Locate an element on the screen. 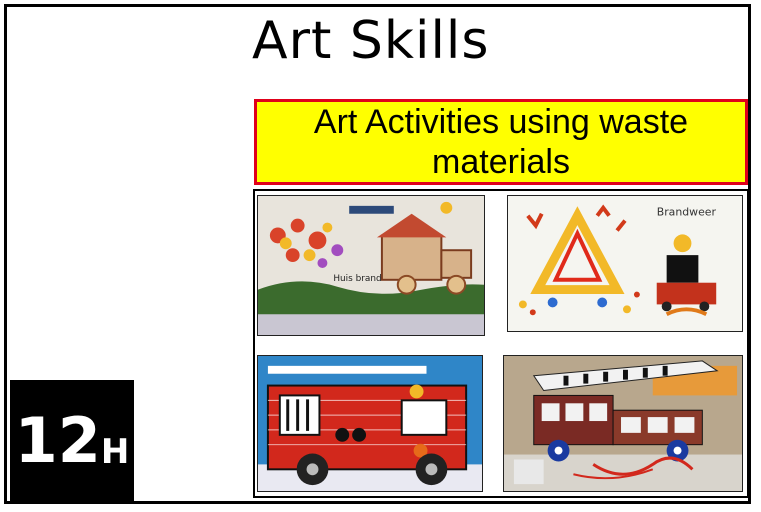 The width and height of the screenshot is (761, 512). slide-title: Art Skills is located at coordinates (371, 41).